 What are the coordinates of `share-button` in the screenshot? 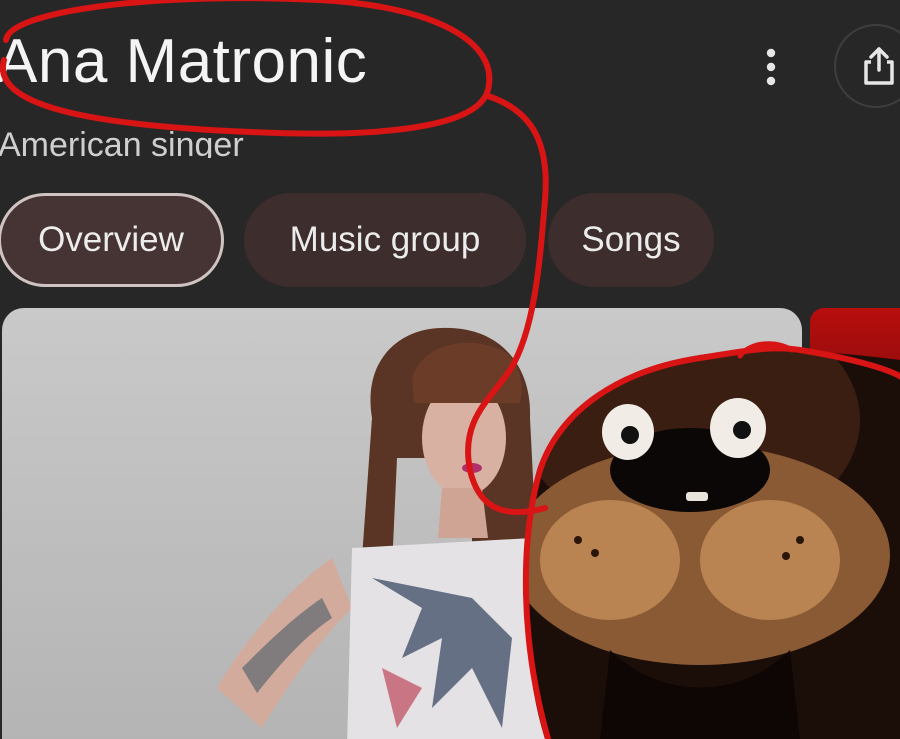 It's located at (867, 66).